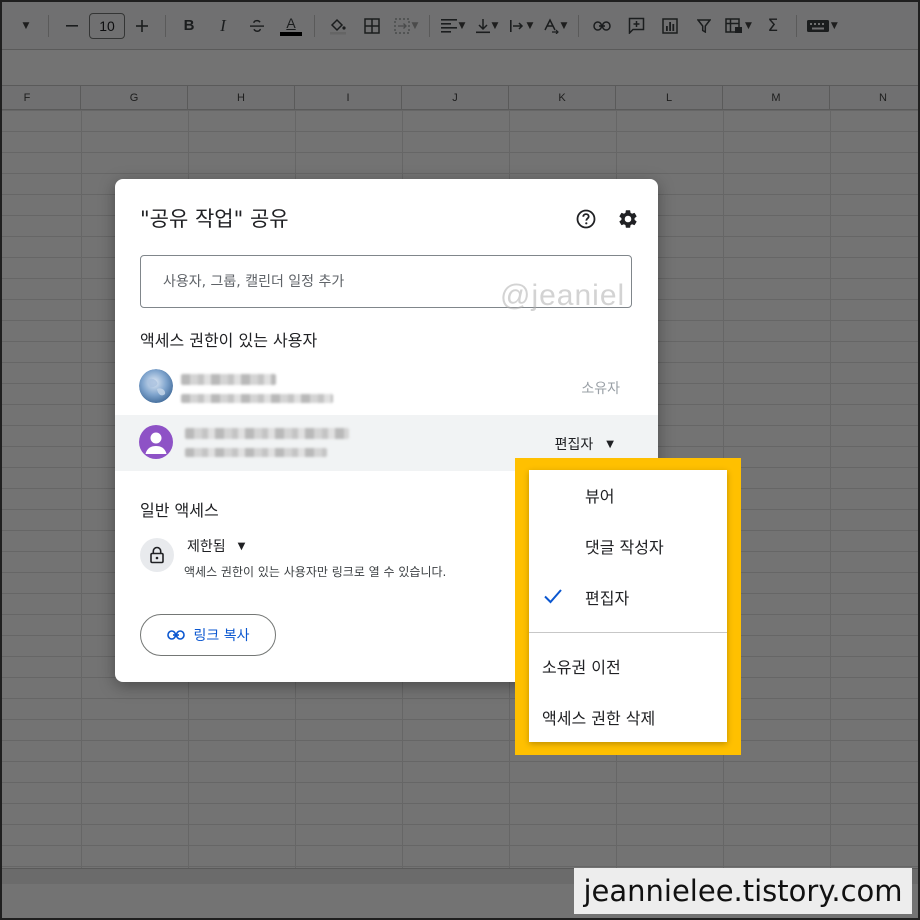  I want to click on help-circle-icon, so click(586, 219).